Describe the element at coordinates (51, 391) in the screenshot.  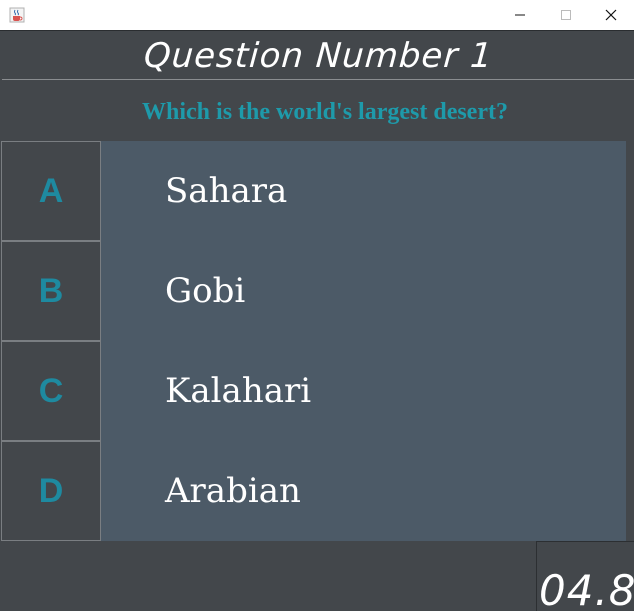
I see `option-c-button: C` at that location.